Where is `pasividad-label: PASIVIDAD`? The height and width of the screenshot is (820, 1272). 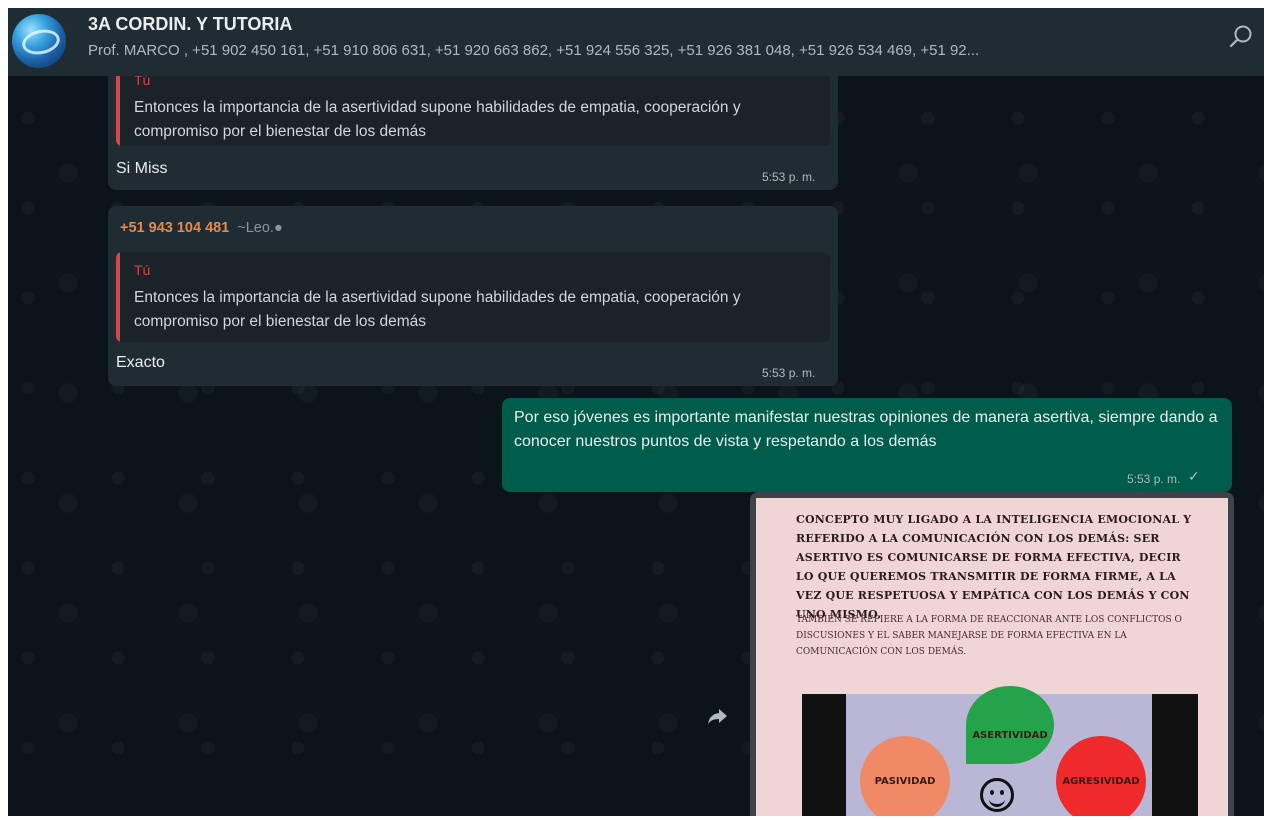 pasividad-label: PASIVIDAD is located at coordinates (905, 781).